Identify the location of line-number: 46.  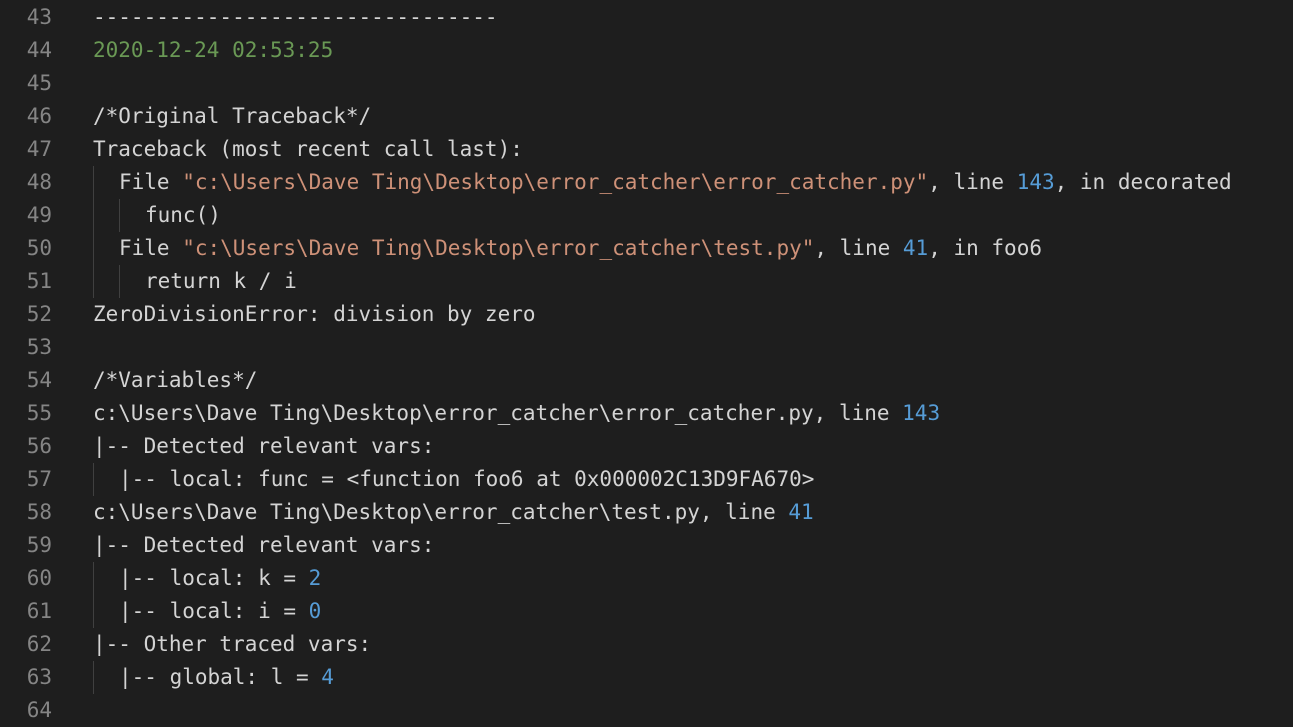
(39, 116).